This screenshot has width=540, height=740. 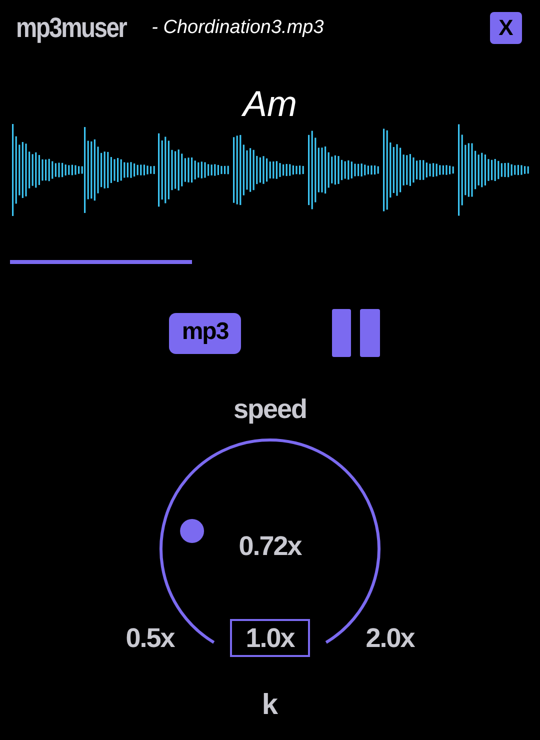 What do you see at coordinates (356, 333) in the screenshot?
I see `pause-button` at bounding box center [356, 333].